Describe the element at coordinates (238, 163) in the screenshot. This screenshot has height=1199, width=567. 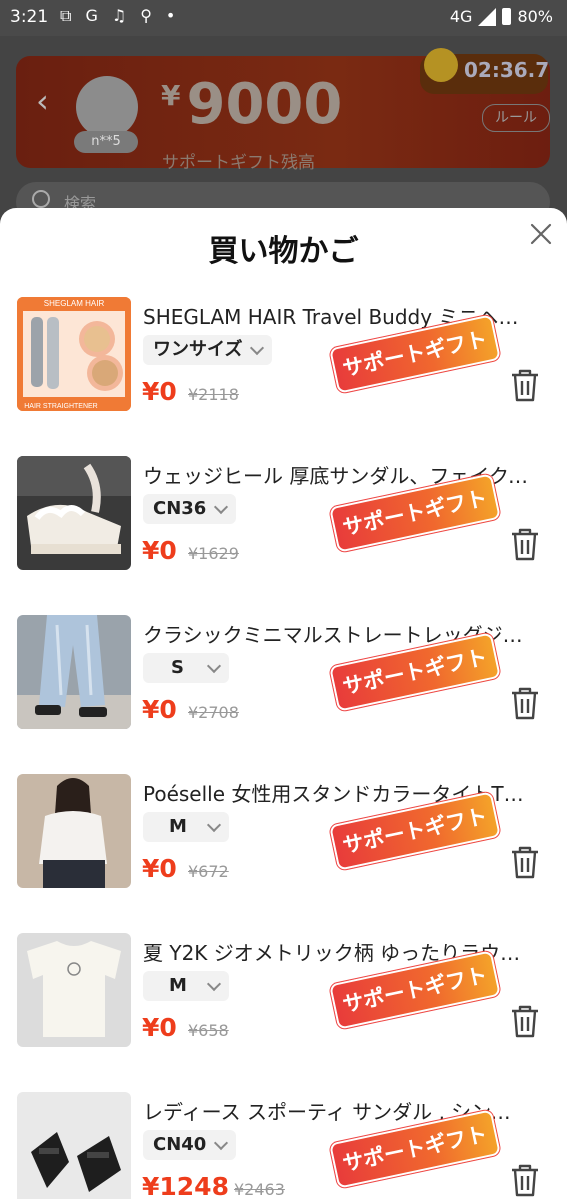
I see `balance-subtitle: サポートギフト残高` at that location.